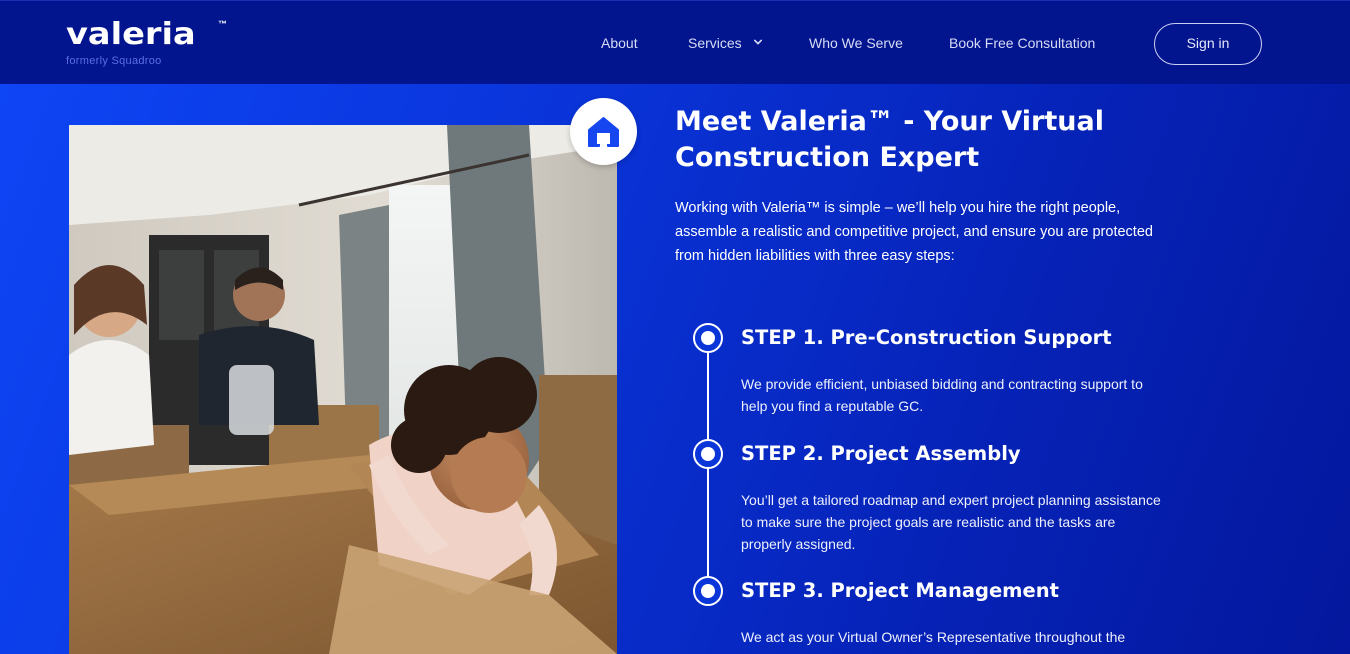 The width and height of the screenshot is (1350, 654). Describe the element at coordinates (708, 472) in the screenshot. I see `steps-timeline` at that location.